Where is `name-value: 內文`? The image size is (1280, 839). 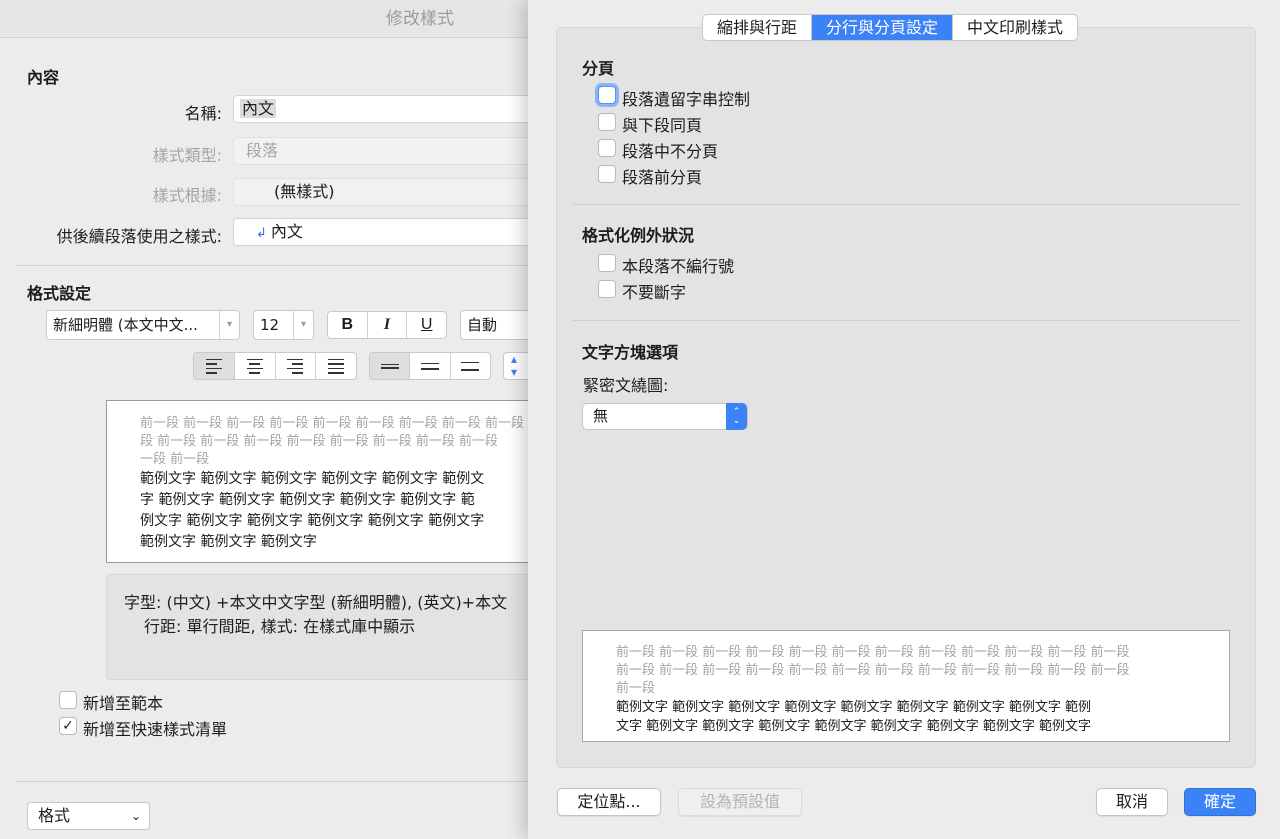 name-value: 內文 is located at coordinates (258, 108).